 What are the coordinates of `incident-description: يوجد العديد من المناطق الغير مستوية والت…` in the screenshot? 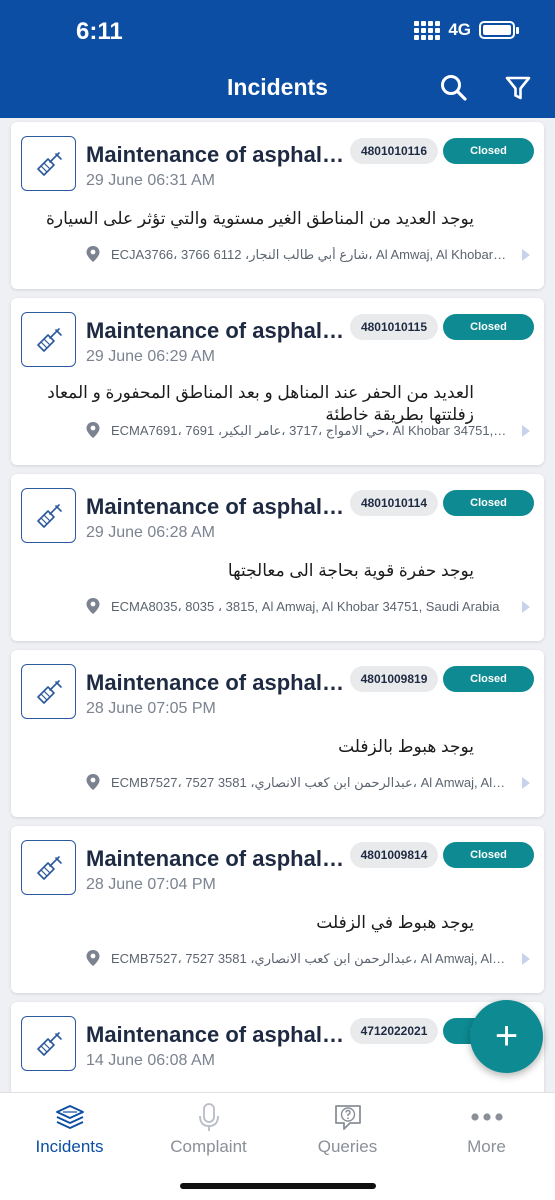 It's located at (259, 218).